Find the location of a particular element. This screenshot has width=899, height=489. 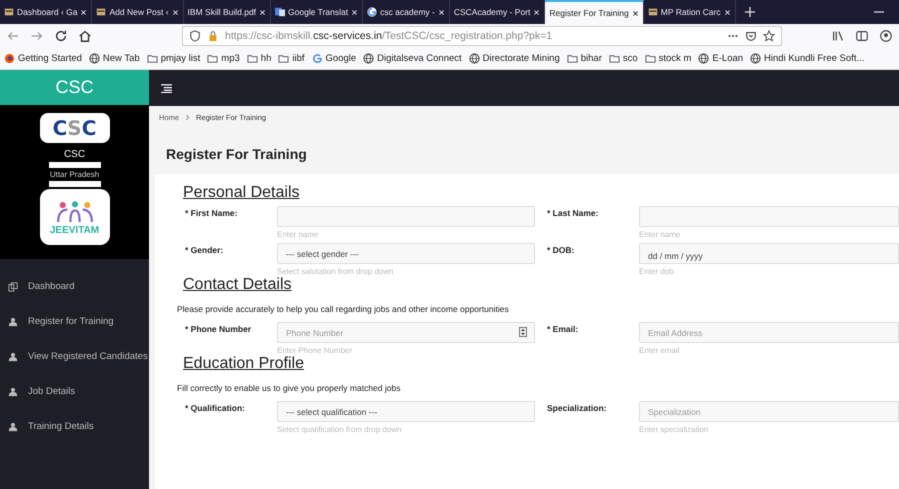

sidebar-item: Job Details is located at coordinates (74, 391).